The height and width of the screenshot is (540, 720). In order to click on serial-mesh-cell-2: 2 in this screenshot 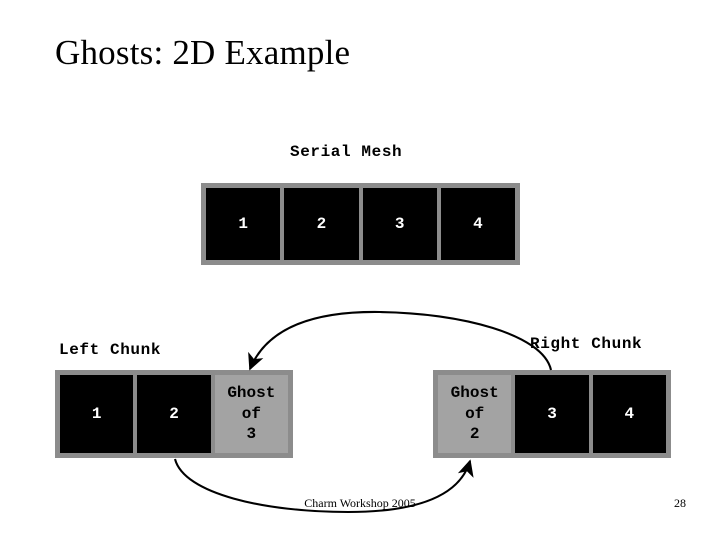, I will do `click(321, 224)`.